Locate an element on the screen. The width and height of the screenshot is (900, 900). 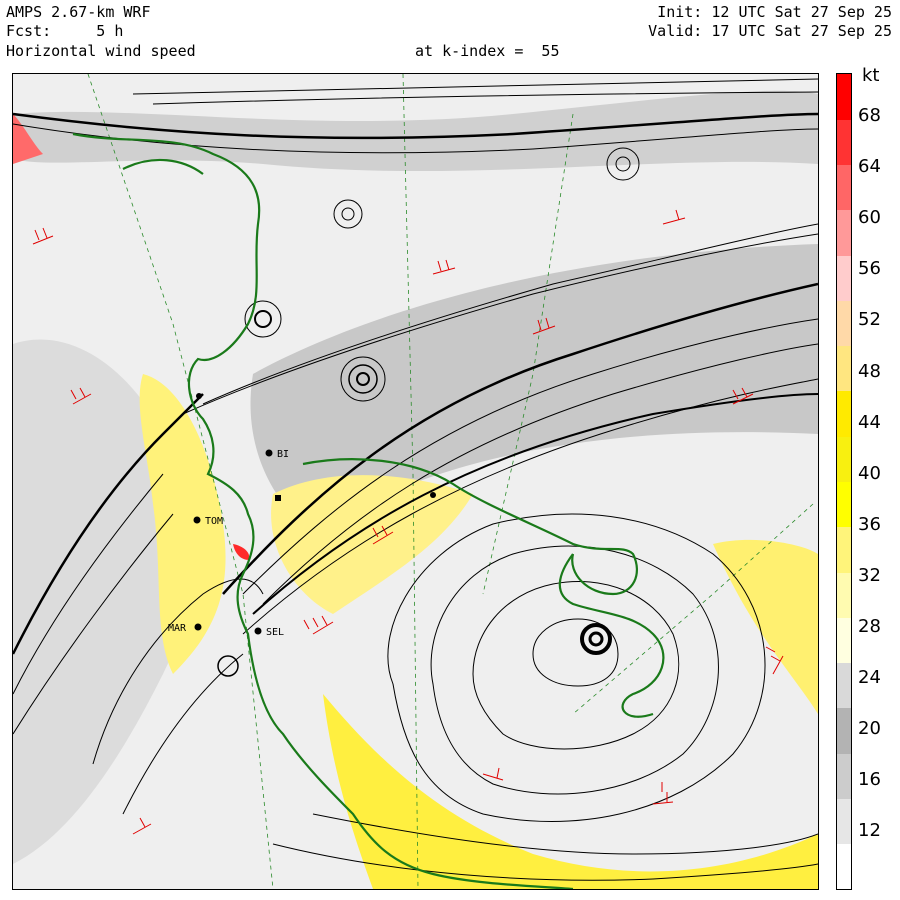
forecast-hour: Fcst: 5 h is located at coordinates (65, 31).